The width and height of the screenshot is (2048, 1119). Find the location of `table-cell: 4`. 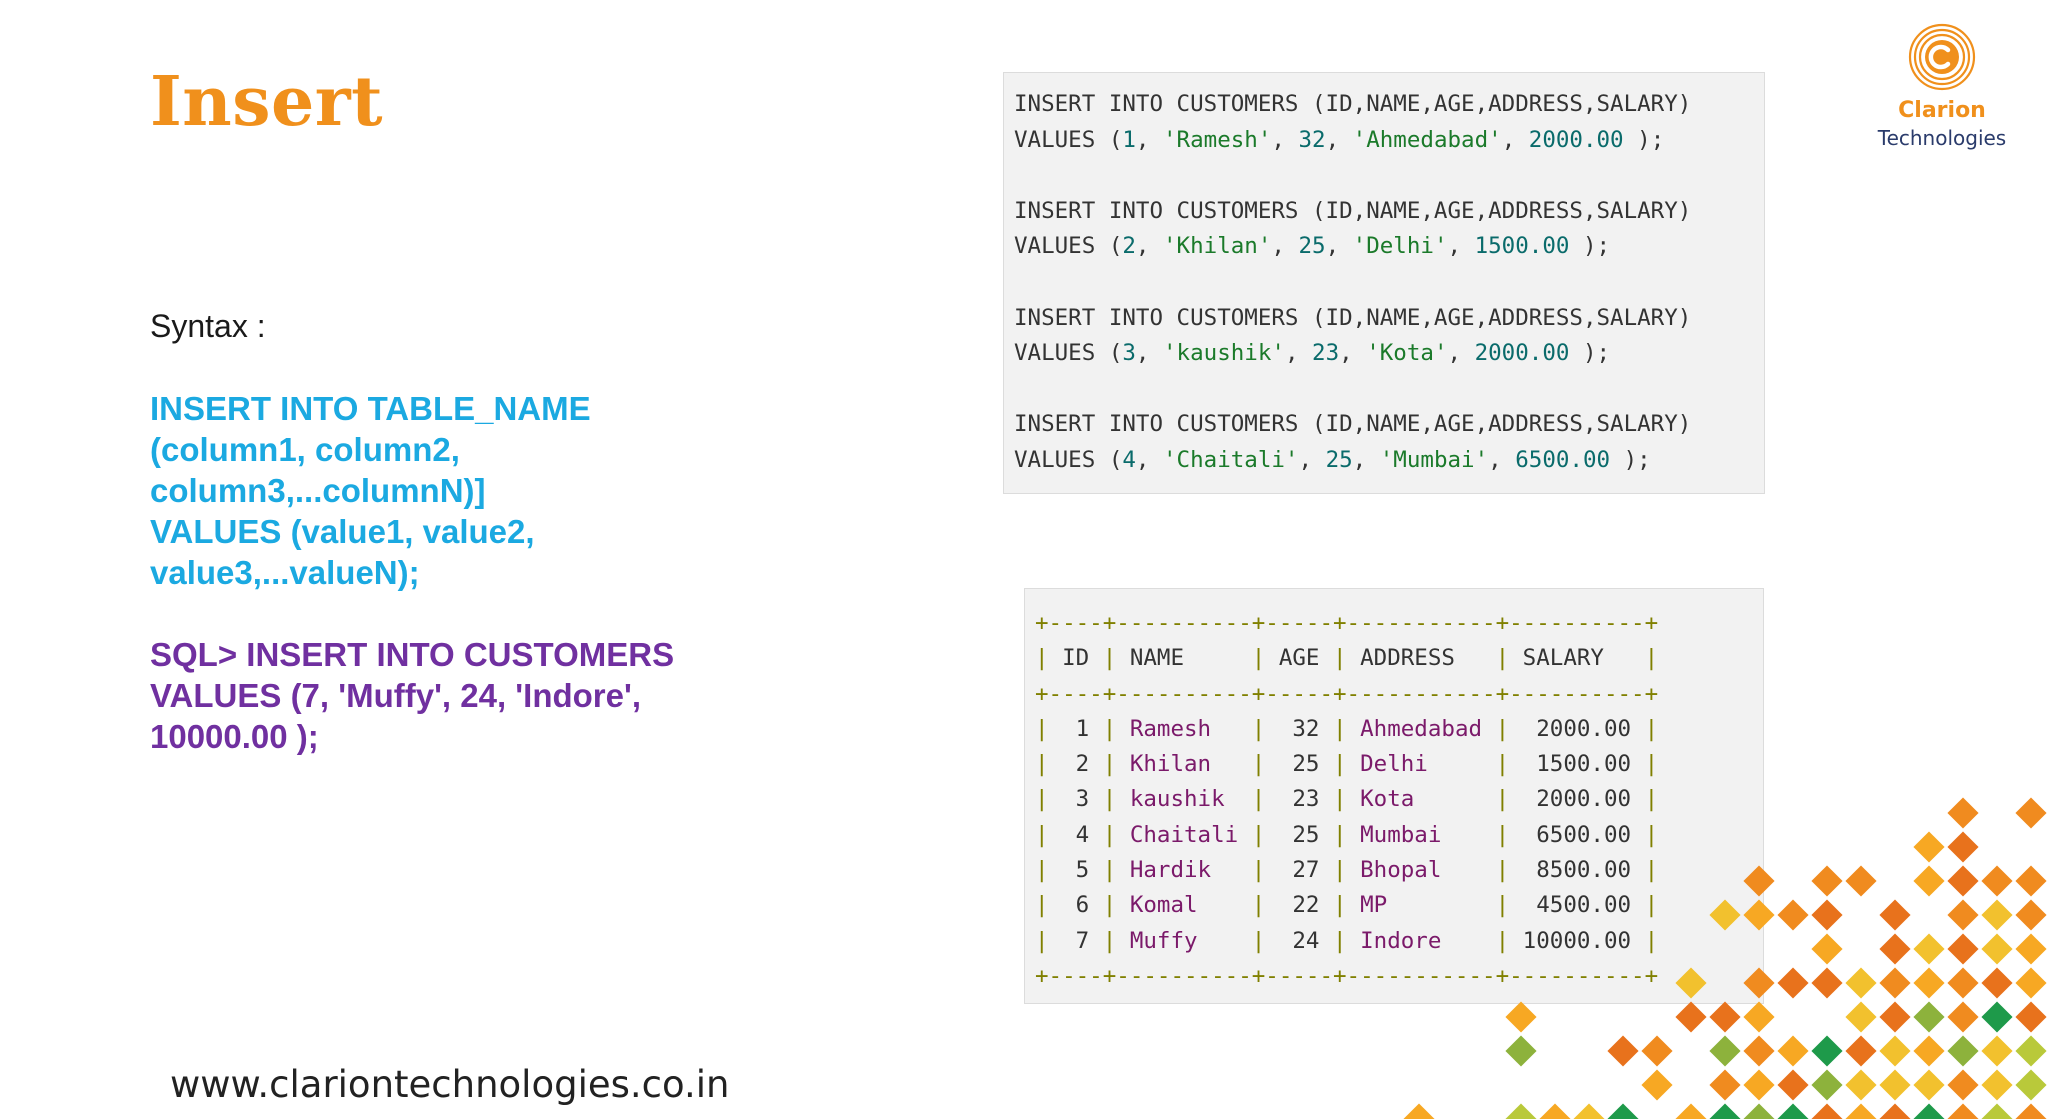

table-cell: 4 is located at coordinates (1075, 834).